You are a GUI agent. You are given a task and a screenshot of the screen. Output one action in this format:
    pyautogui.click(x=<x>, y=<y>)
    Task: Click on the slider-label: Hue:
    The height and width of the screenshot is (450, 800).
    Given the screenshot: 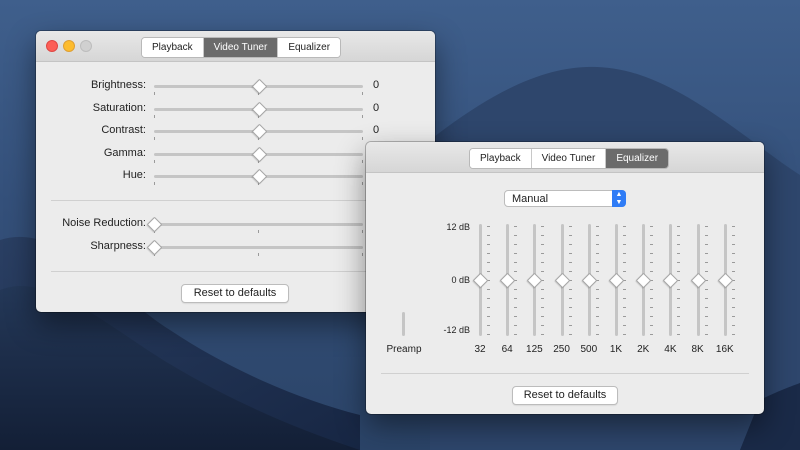 What is the action you would take?
    pyautogui.click(x=134, y=175)
    